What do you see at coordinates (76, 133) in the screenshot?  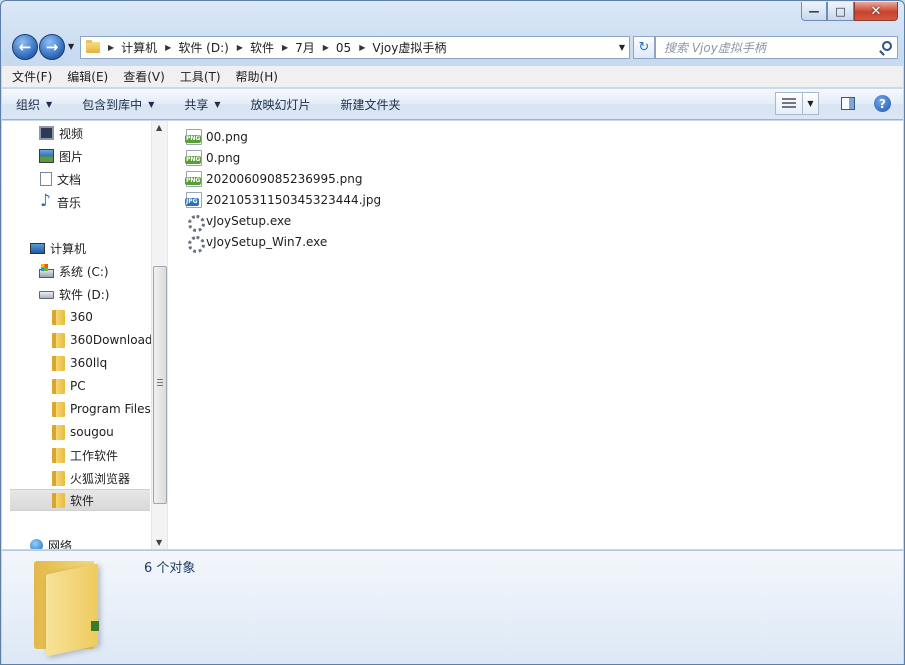 I see `sidebar-item-videos: 视频` at bounding box center [76, 133].